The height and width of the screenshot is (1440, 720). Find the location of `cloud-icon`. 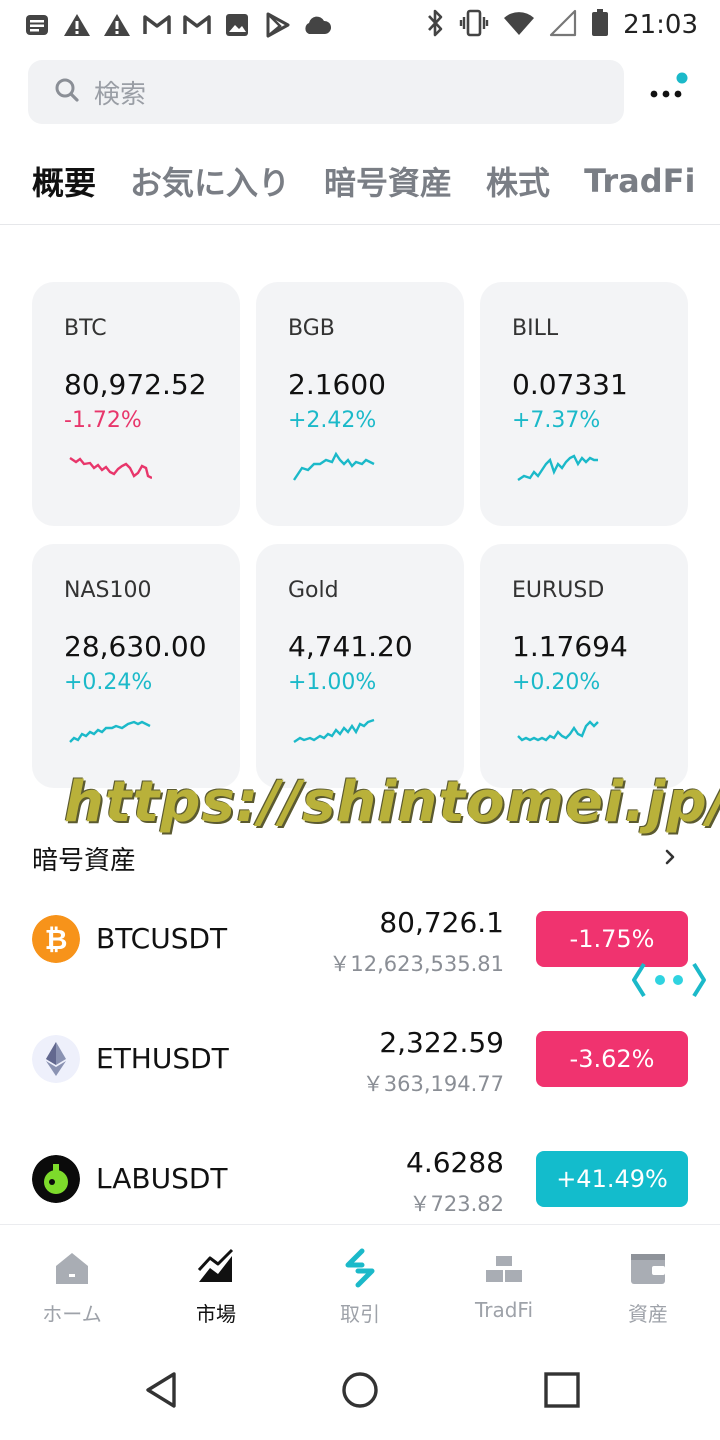

cloud-icon is located at coordinates (317, 25).